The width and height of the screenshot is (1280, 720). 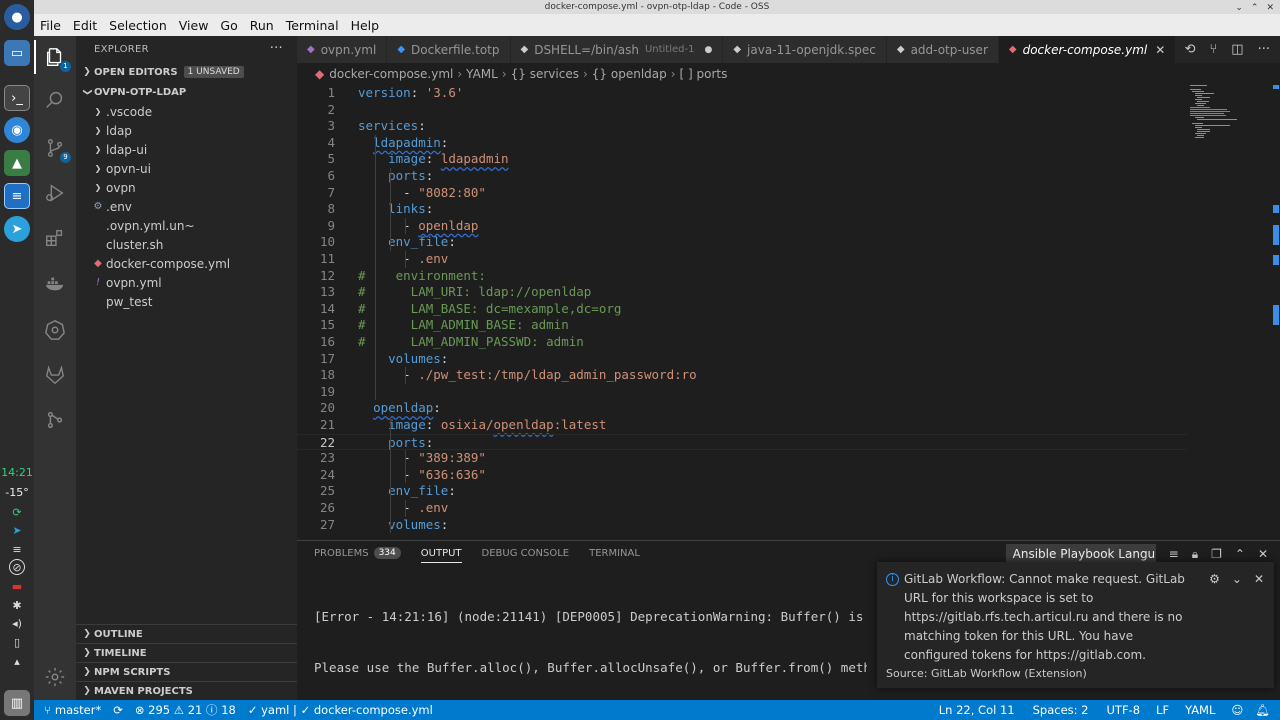 I want to click on search-icon, so click(x=55, y=100).